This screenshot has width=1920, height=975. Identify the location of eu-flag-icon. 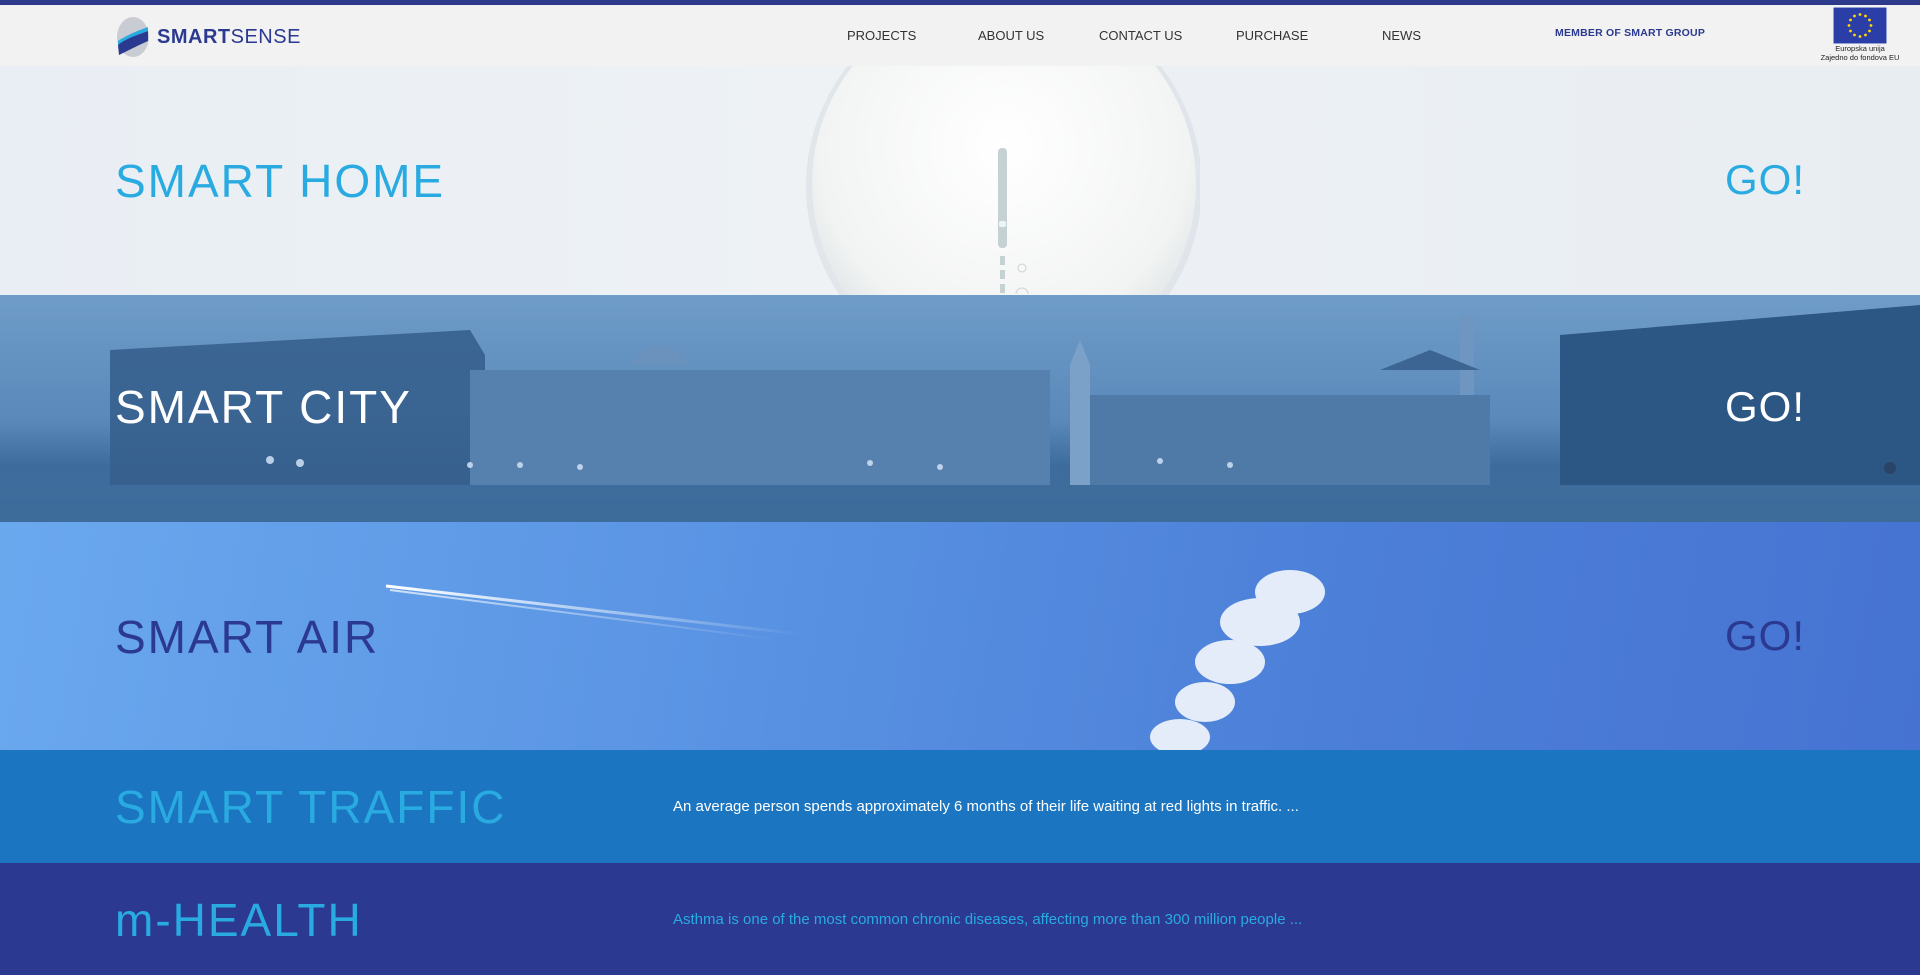
(1860, 25).